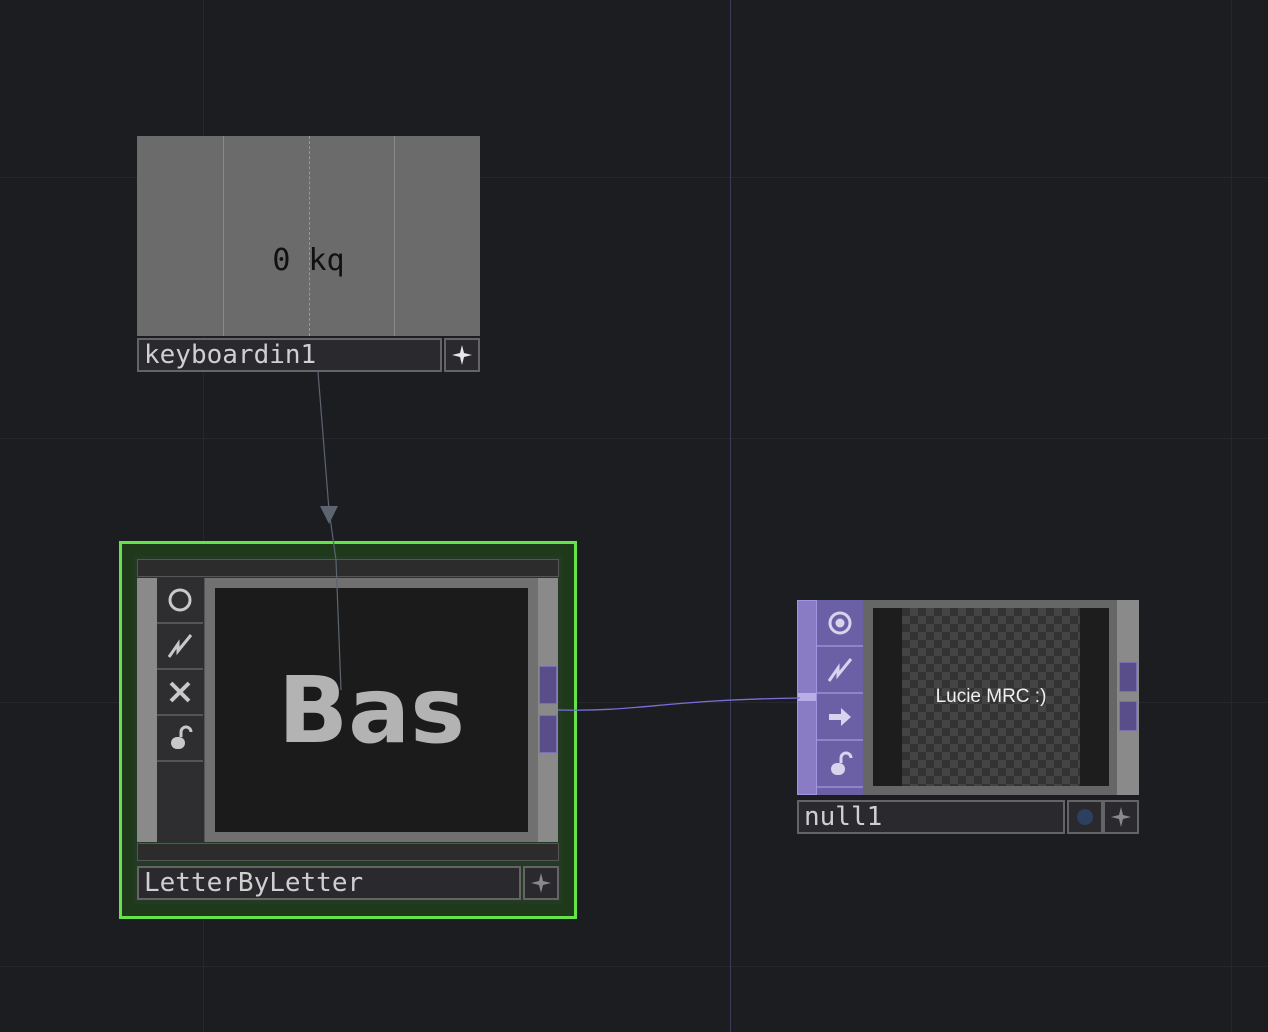  Describe the element at coordinates (308, 260) in the screenshot. I see `keyboardin1-viewer-text: 0 kq` at that location.